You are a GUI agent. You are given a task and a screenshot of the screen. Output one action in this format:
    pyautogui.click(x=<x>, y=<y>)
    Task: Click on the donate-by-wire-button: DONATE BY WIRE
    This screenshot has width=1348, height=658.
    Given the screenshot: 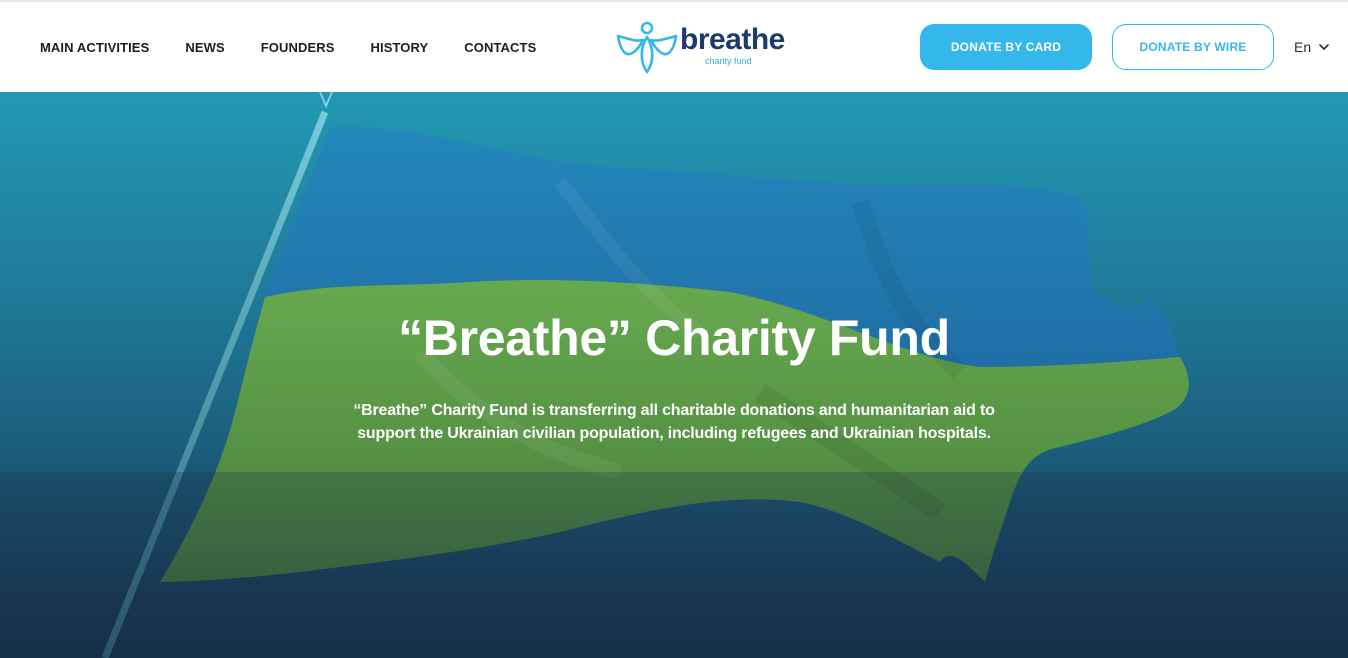 What is the action you would take?
    pyautogui.click(x=1193, y=47)
    